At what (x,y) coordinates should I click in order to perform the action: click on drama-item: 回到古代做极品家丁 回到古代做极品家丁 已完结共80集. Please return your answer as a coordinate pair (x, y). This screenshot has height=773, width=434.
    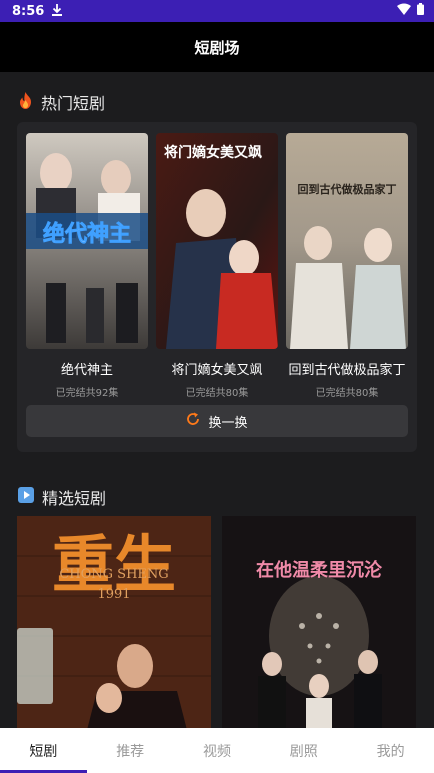
    Looking at the image, I should click on (347, 266).